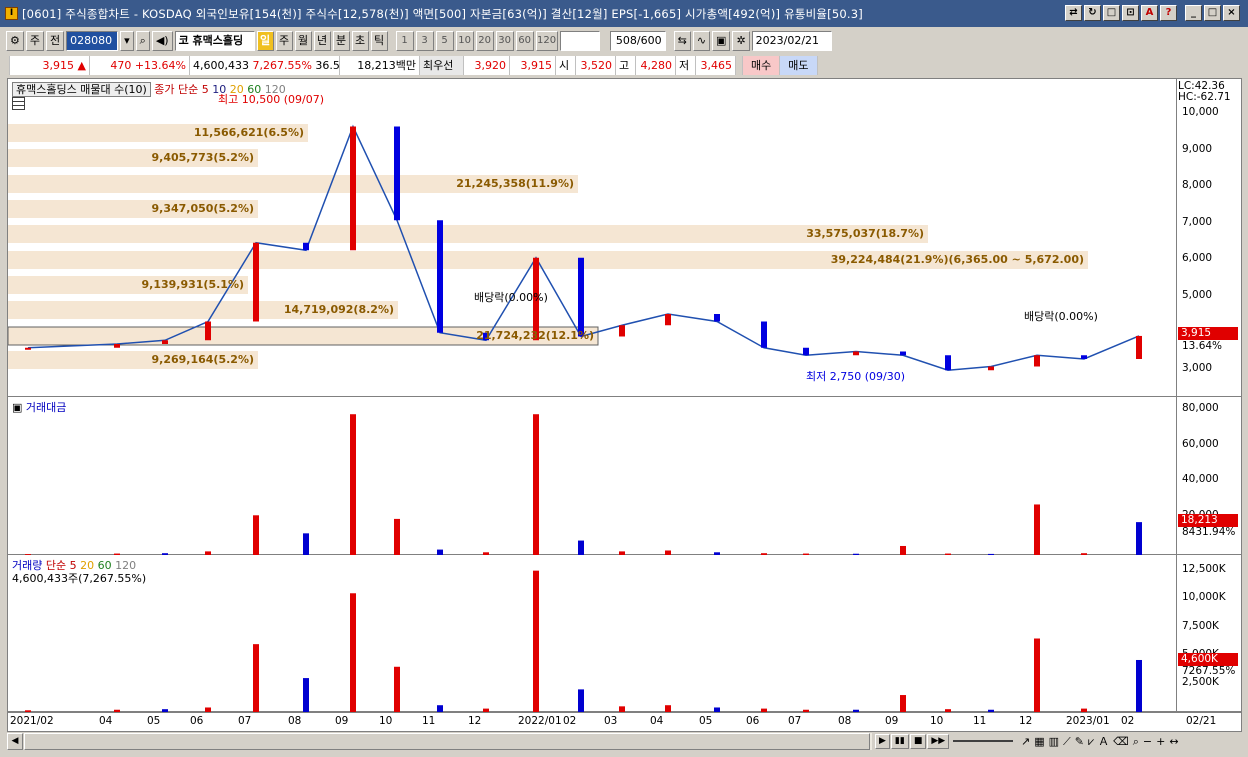 The width and height of the screenshot is (1248, 757). Describe the element at coordinates (92, 41) in the screenshot. I see `stock-code-input: 028080` at that location.